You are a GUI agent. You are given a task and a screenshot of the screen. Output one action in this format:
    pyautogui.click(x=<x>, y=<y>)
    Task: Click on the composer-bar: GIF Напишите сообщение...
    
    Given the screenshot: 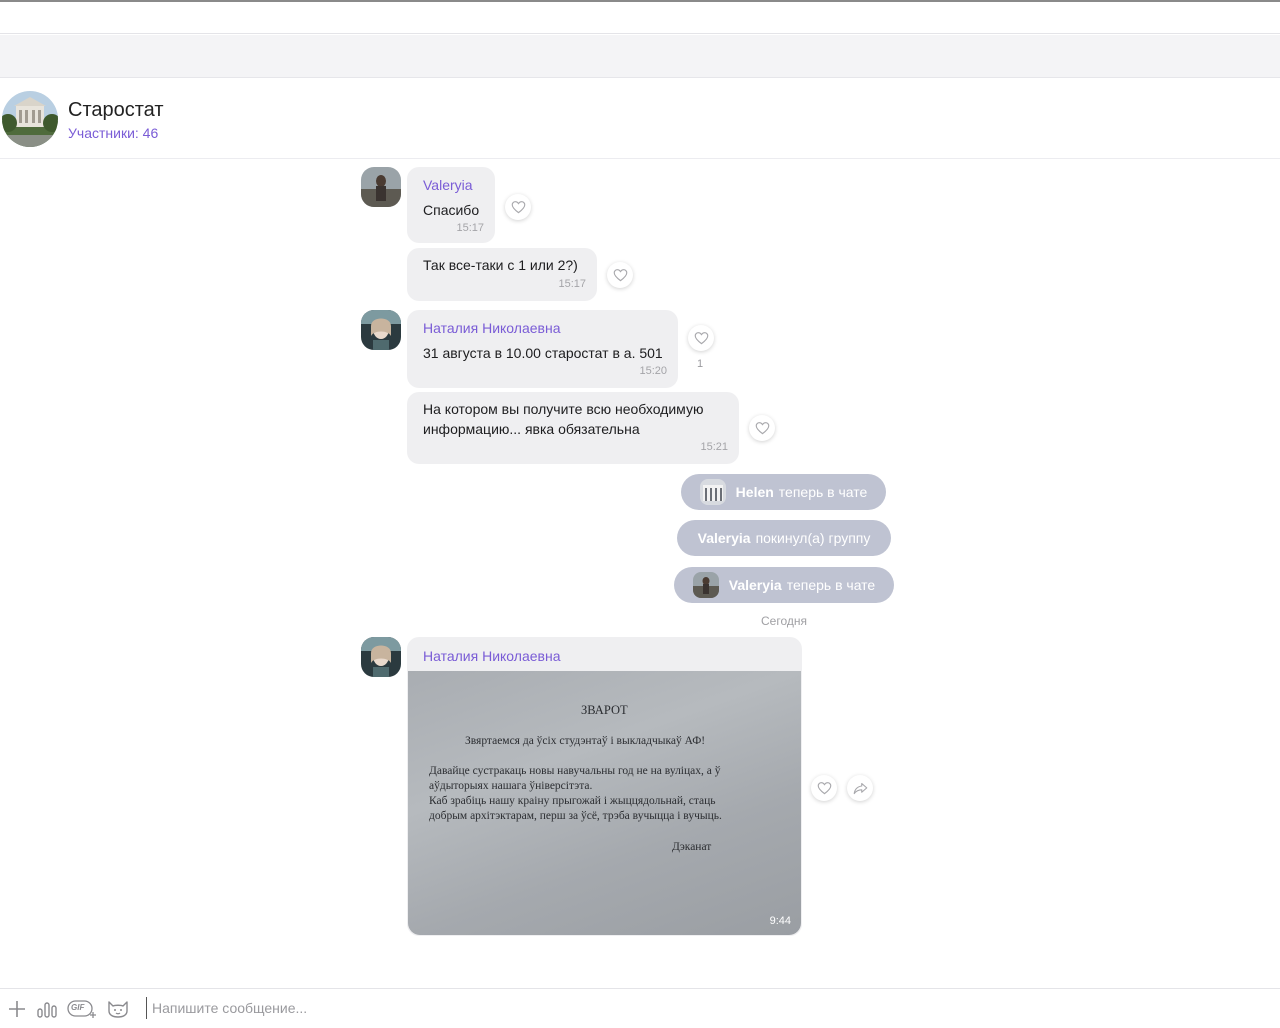 What is the action you would take?
    pyautogui.click(x=640, y=1008)
    